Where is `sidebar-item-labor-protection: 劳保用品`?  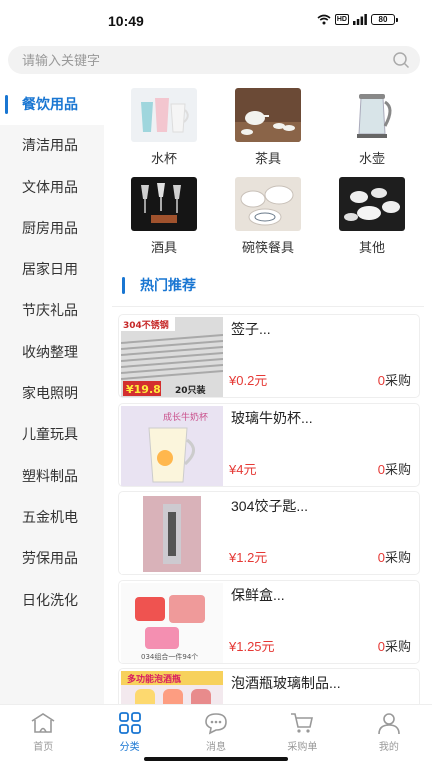 sidebar-item-labor-protection: 劳保用品 is located at coordinates (52, 558).